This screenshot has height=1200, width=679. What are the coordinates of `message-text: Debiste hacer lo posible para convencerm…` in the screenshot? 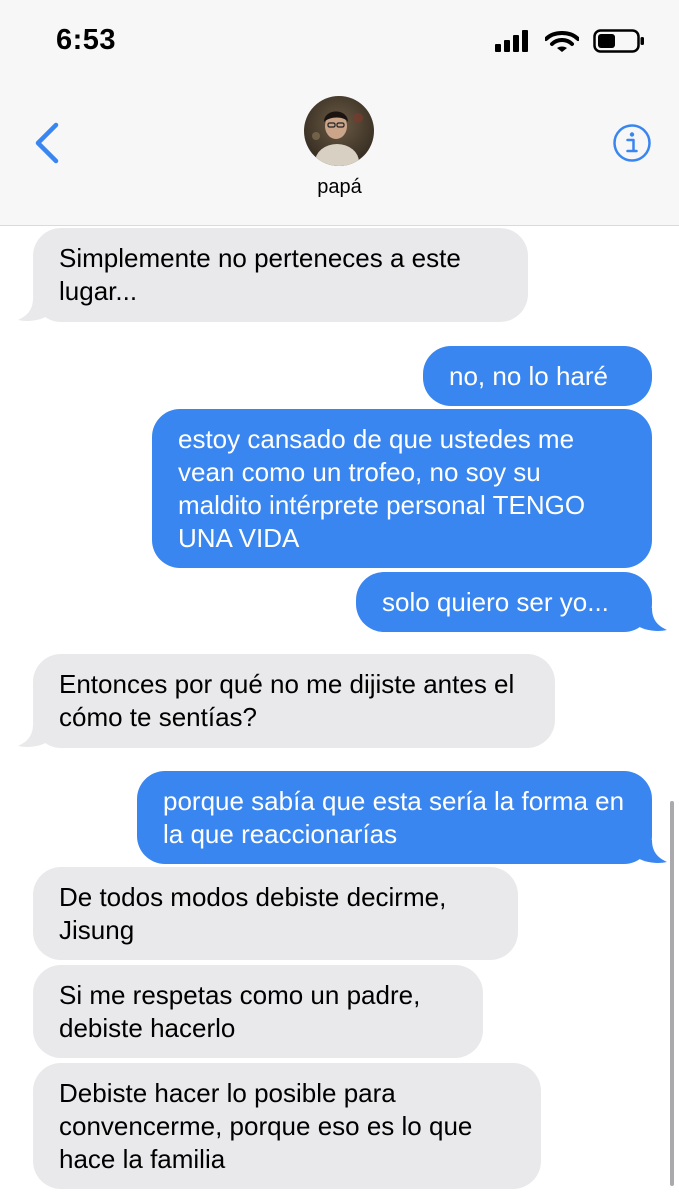 It's located at (266, 1126).